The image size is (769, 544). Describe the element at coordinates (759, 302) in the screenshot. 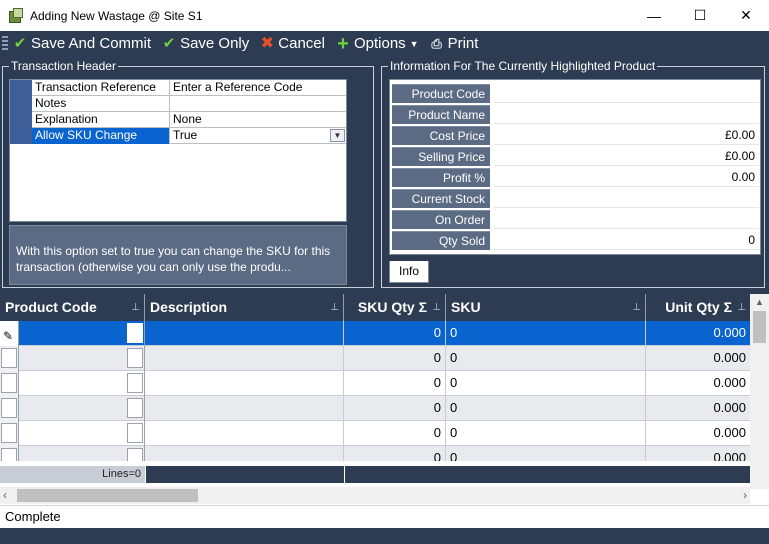

I see `scroll-up-icon: ▲` at that location.